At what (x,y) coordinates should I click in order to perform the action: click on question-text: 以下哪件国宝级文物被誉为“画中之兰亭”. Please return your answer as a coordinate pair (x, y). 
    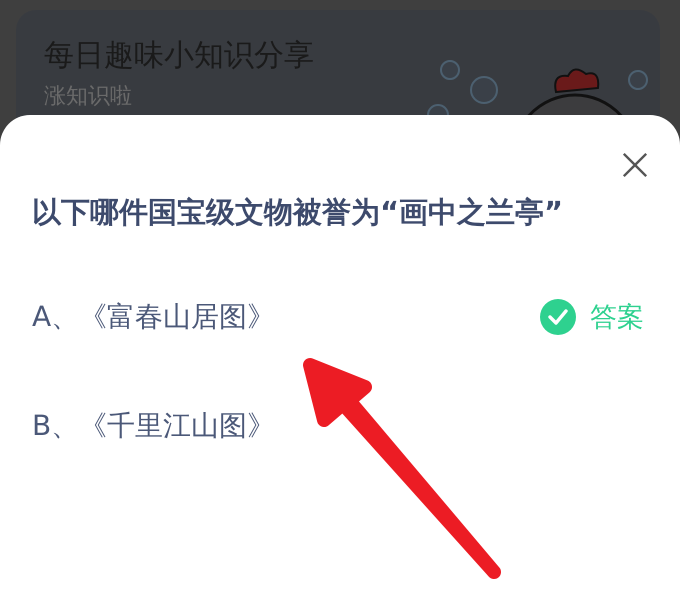
    Looking at the image, I should click on (298, 212).